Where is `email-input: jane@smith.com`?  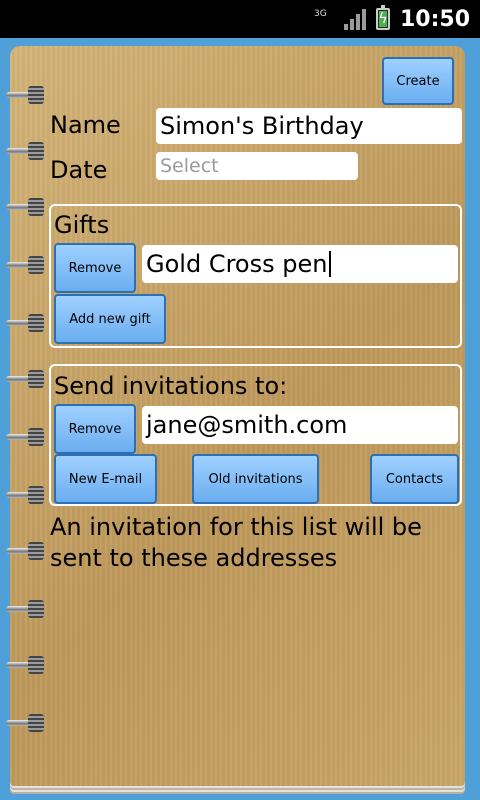
email-input: jane@smith.com is located at coordinates (300, 425).